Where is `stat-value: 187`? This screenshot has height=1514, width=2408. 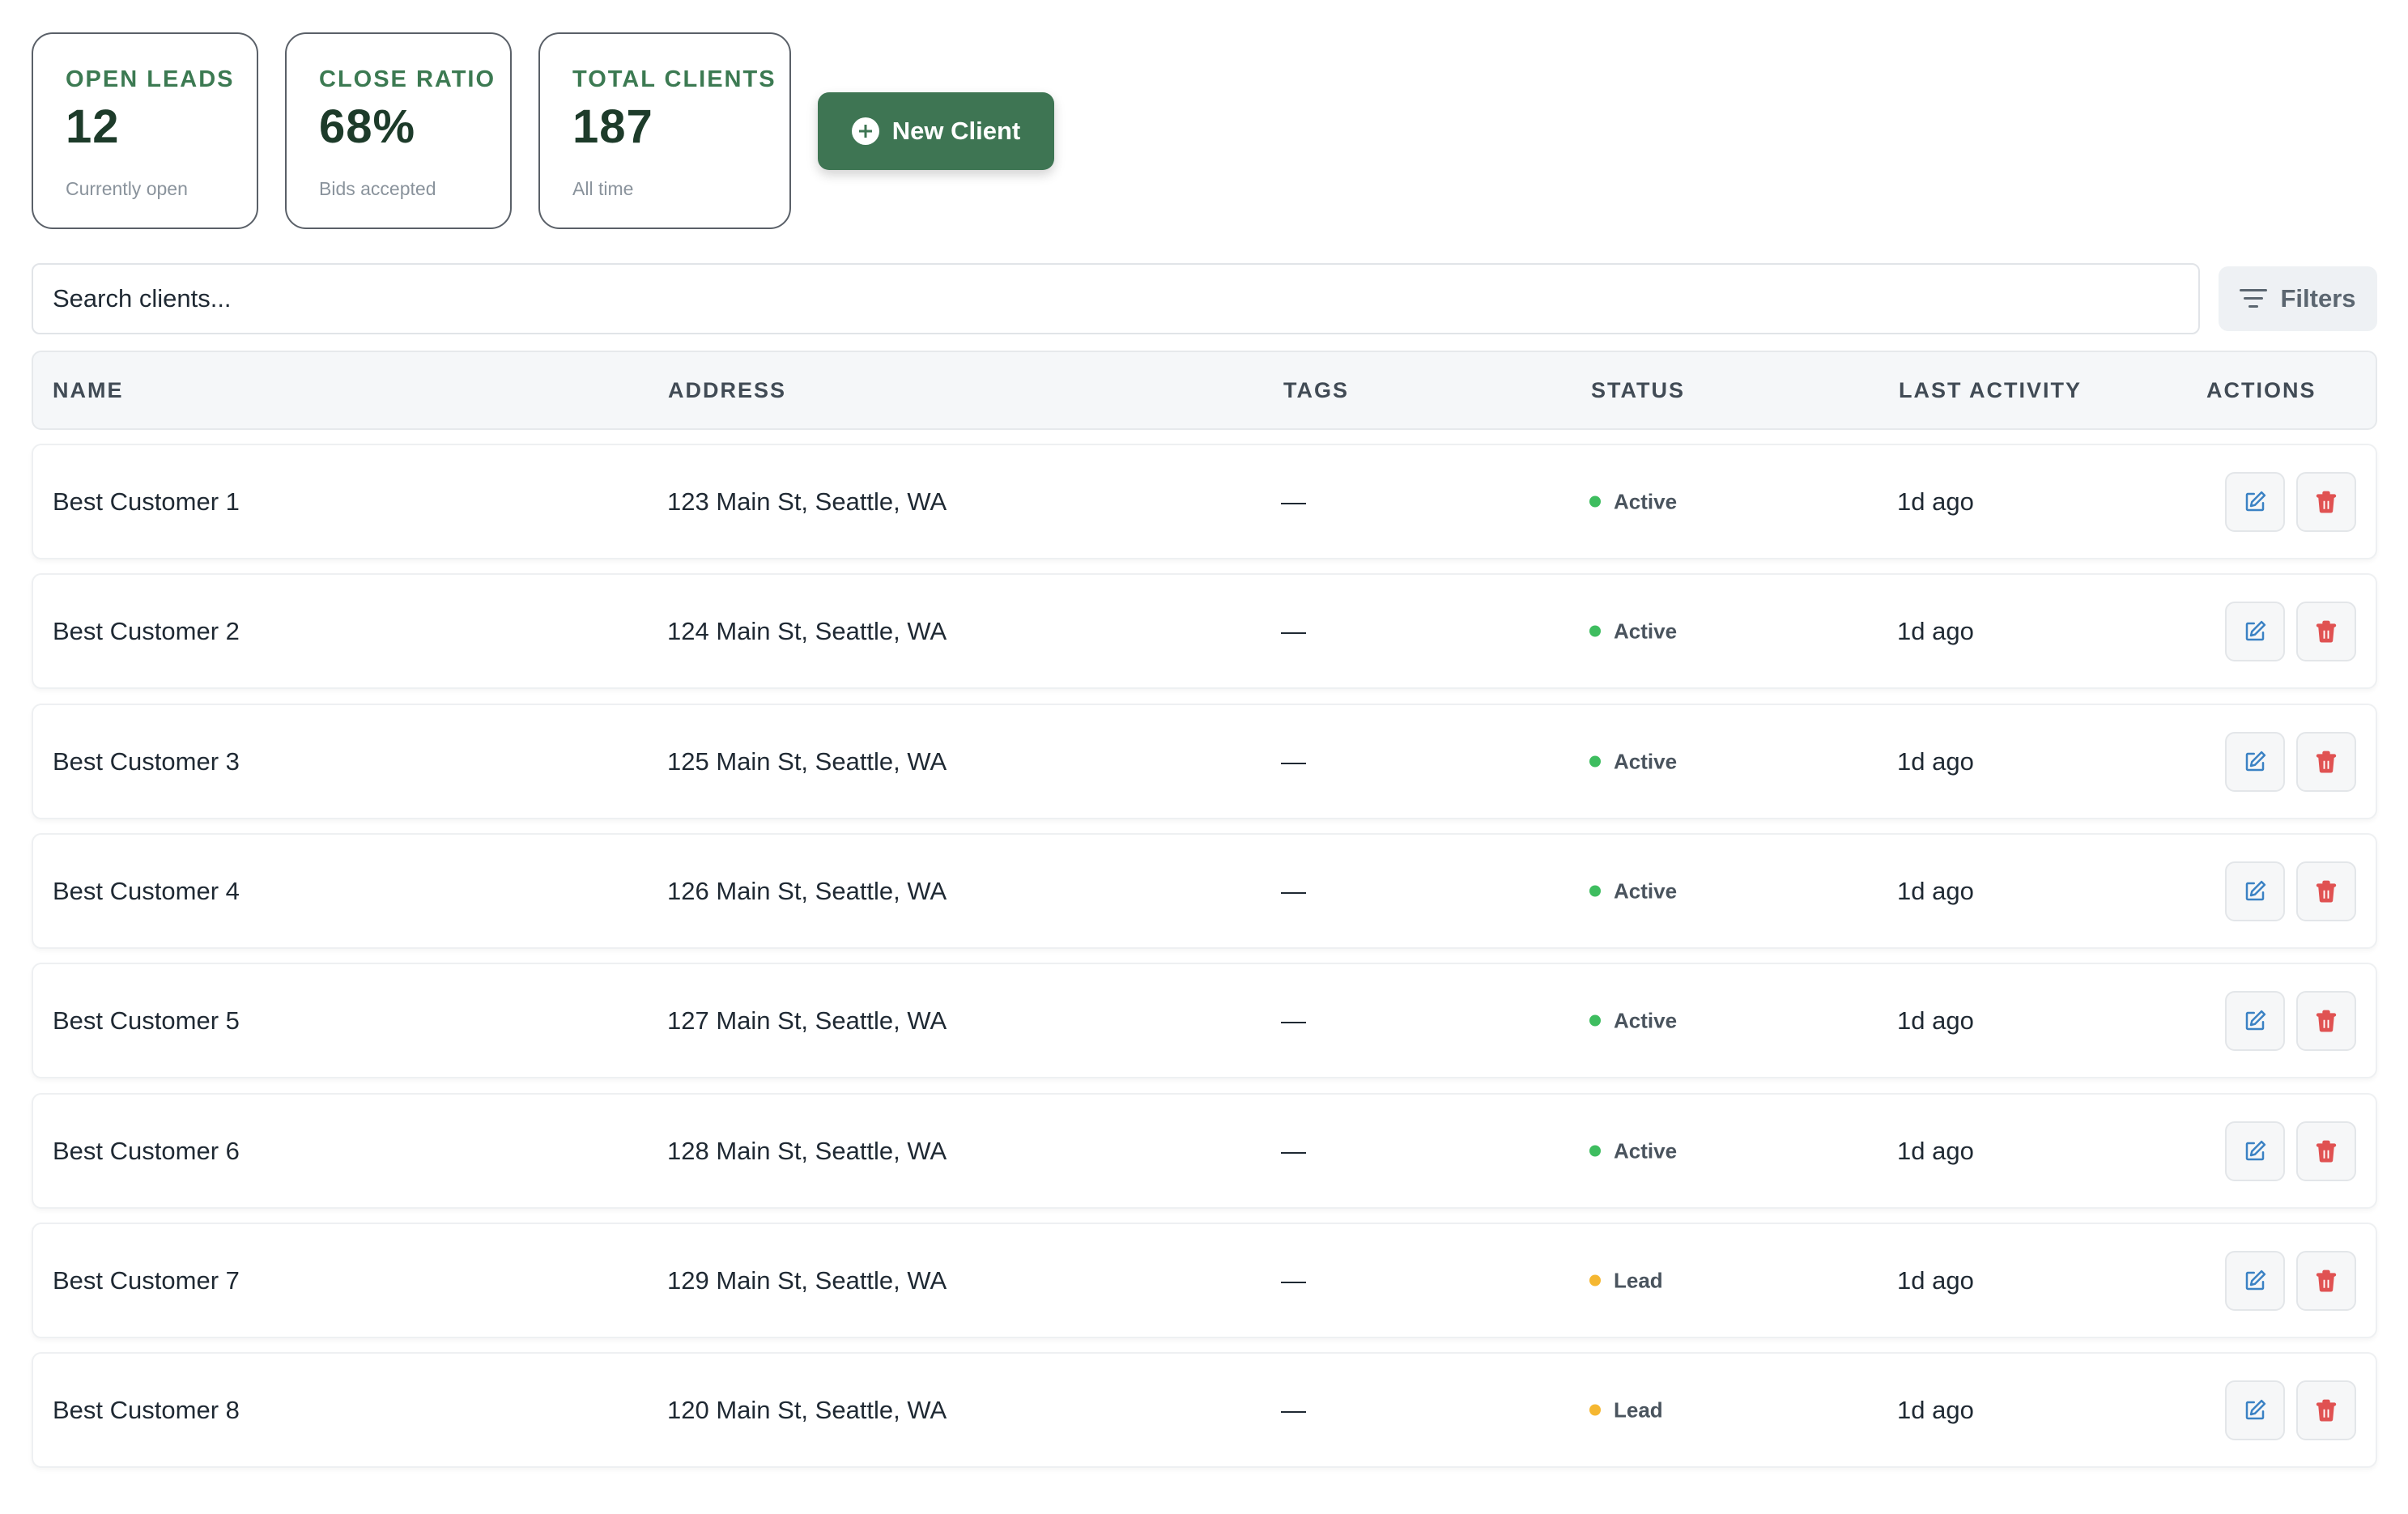
stat-value: 187 is located at coordinates (613, 126).